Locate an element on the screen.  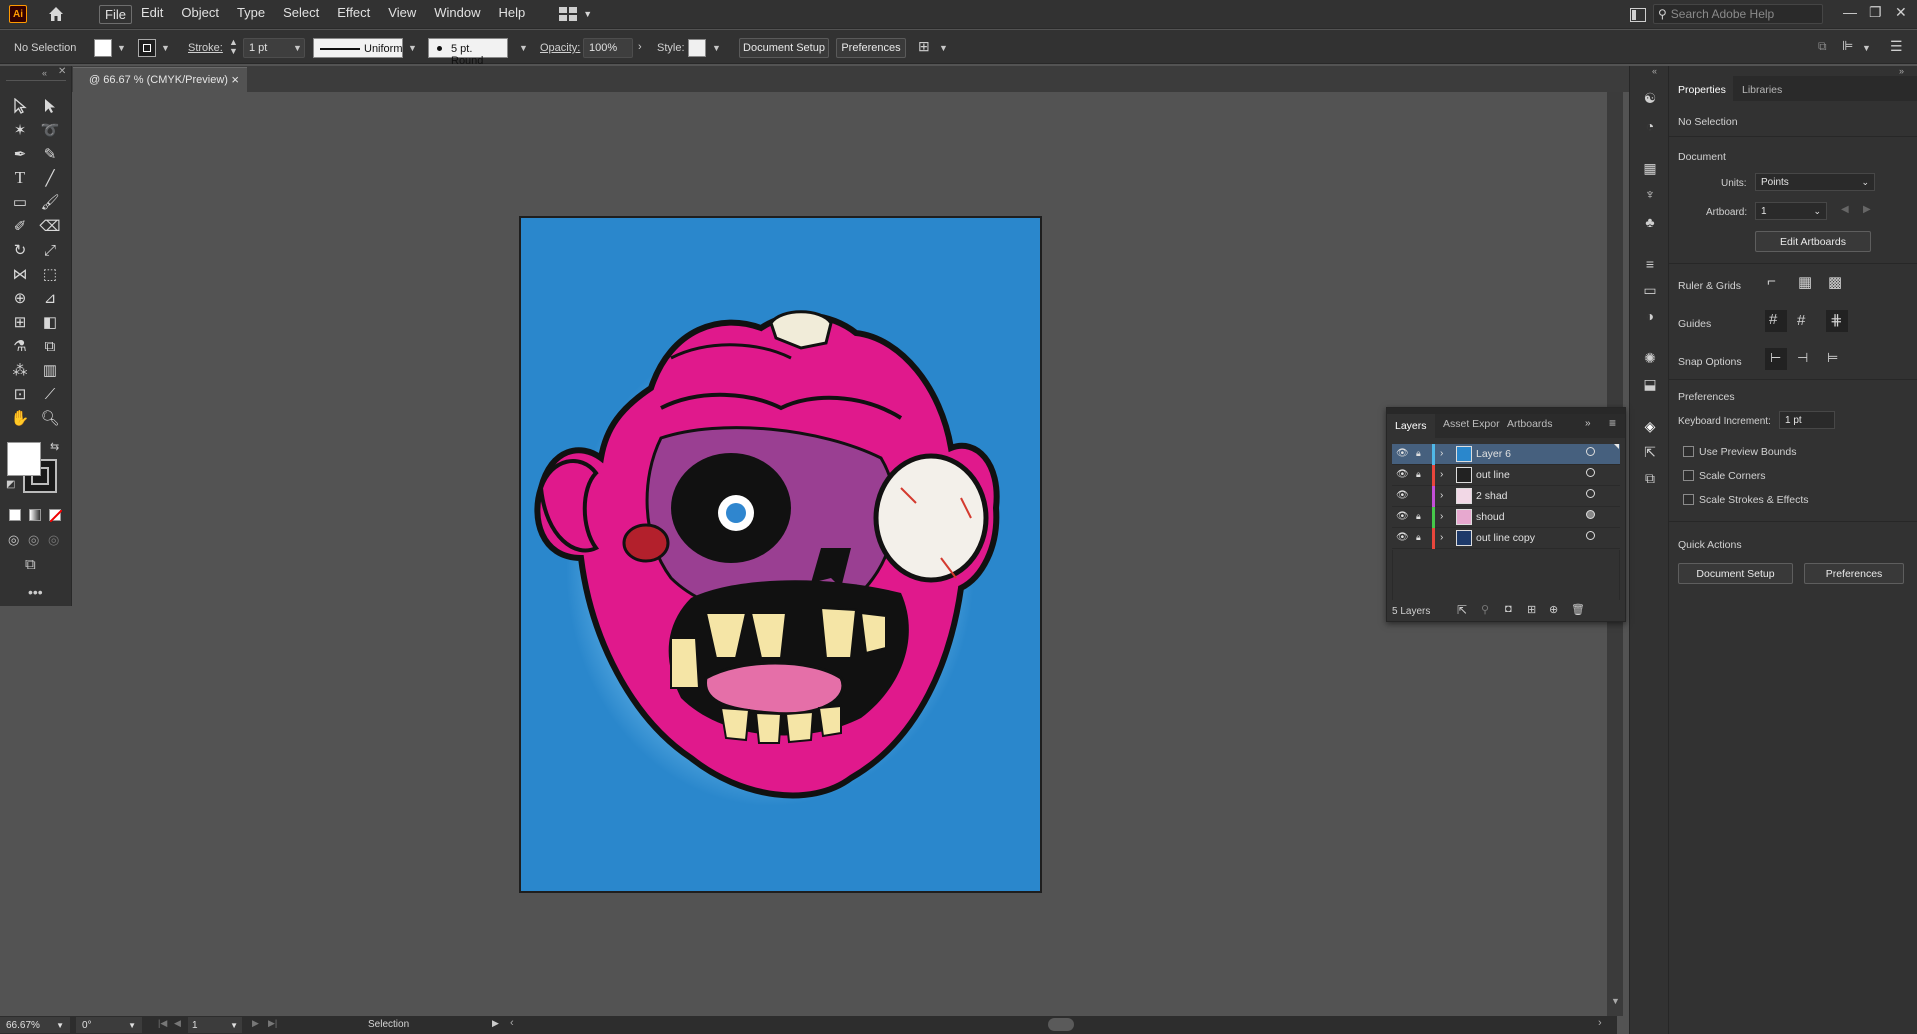
eraser-tool-icon: ⌫ is located at coordinates (50, 226).